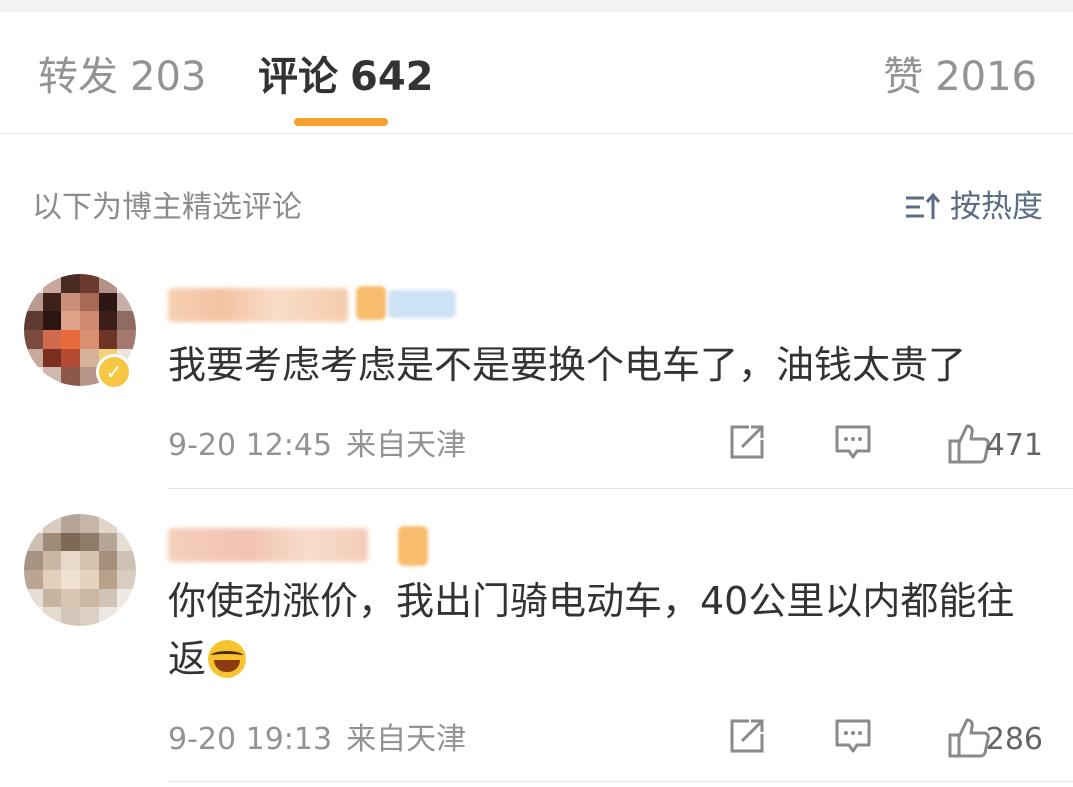 This screenshot has height=787, width=1073. I want to click on selected-comments-hint: 以下为博主精选评论, so click(167, 207).